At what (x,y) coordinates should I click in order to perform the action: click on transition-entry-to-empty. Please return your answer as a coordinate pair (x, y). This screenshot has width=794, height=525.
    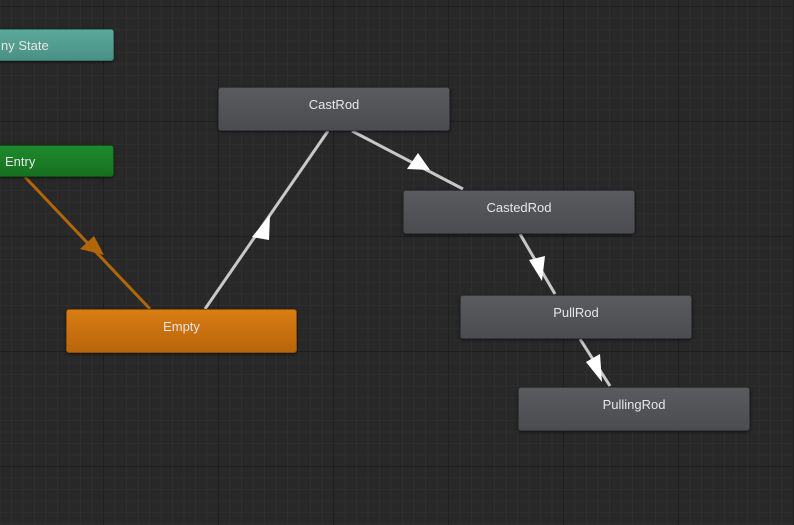
    Looking at the image, I should click on (87, 243).